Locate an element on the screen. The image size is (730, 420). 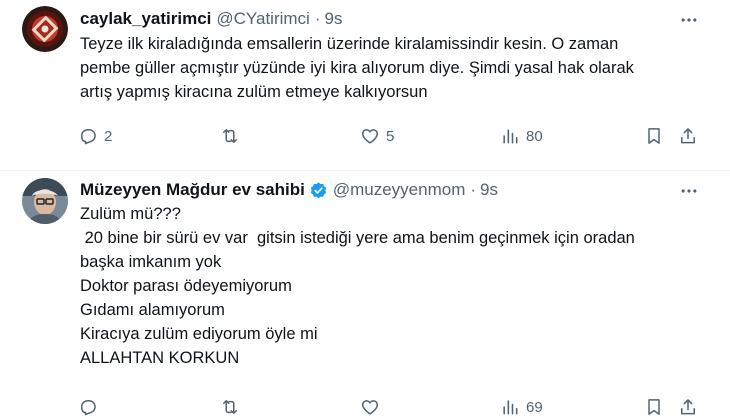
tweet-header: caylak_yatirimci @CYatirimci · 9s is located at coordinates (375, 19).